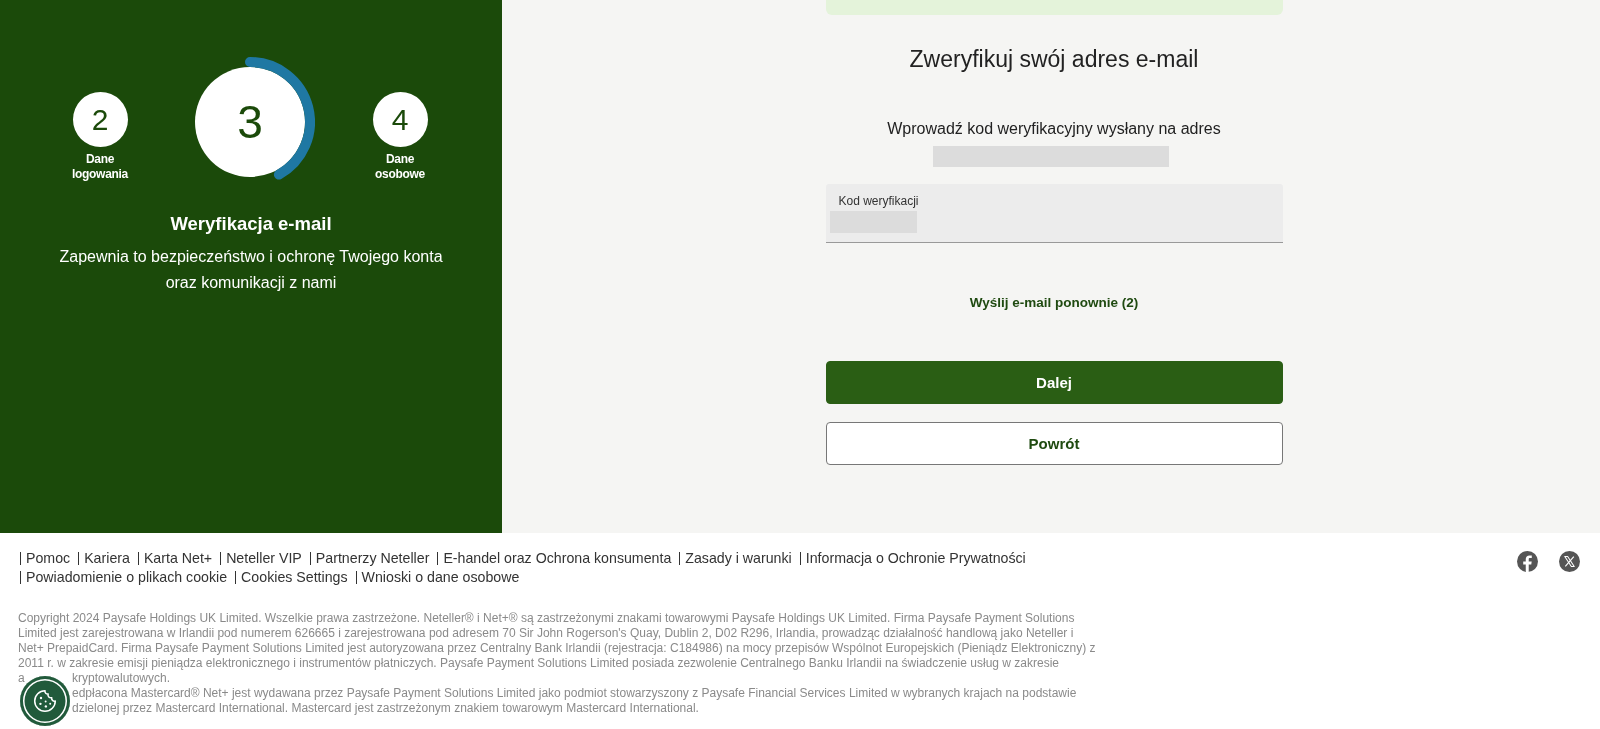 The image size is (1600, 729). I want to click on verification-code-field: Kod weryfikacji, so click(1054, 213).